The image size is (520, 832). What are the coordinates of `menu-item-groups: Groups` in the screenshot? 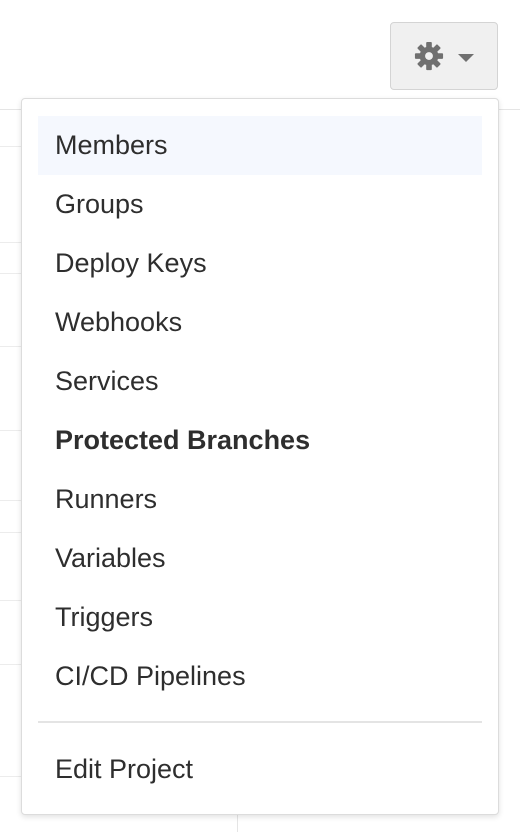 It's located at (260, 204).